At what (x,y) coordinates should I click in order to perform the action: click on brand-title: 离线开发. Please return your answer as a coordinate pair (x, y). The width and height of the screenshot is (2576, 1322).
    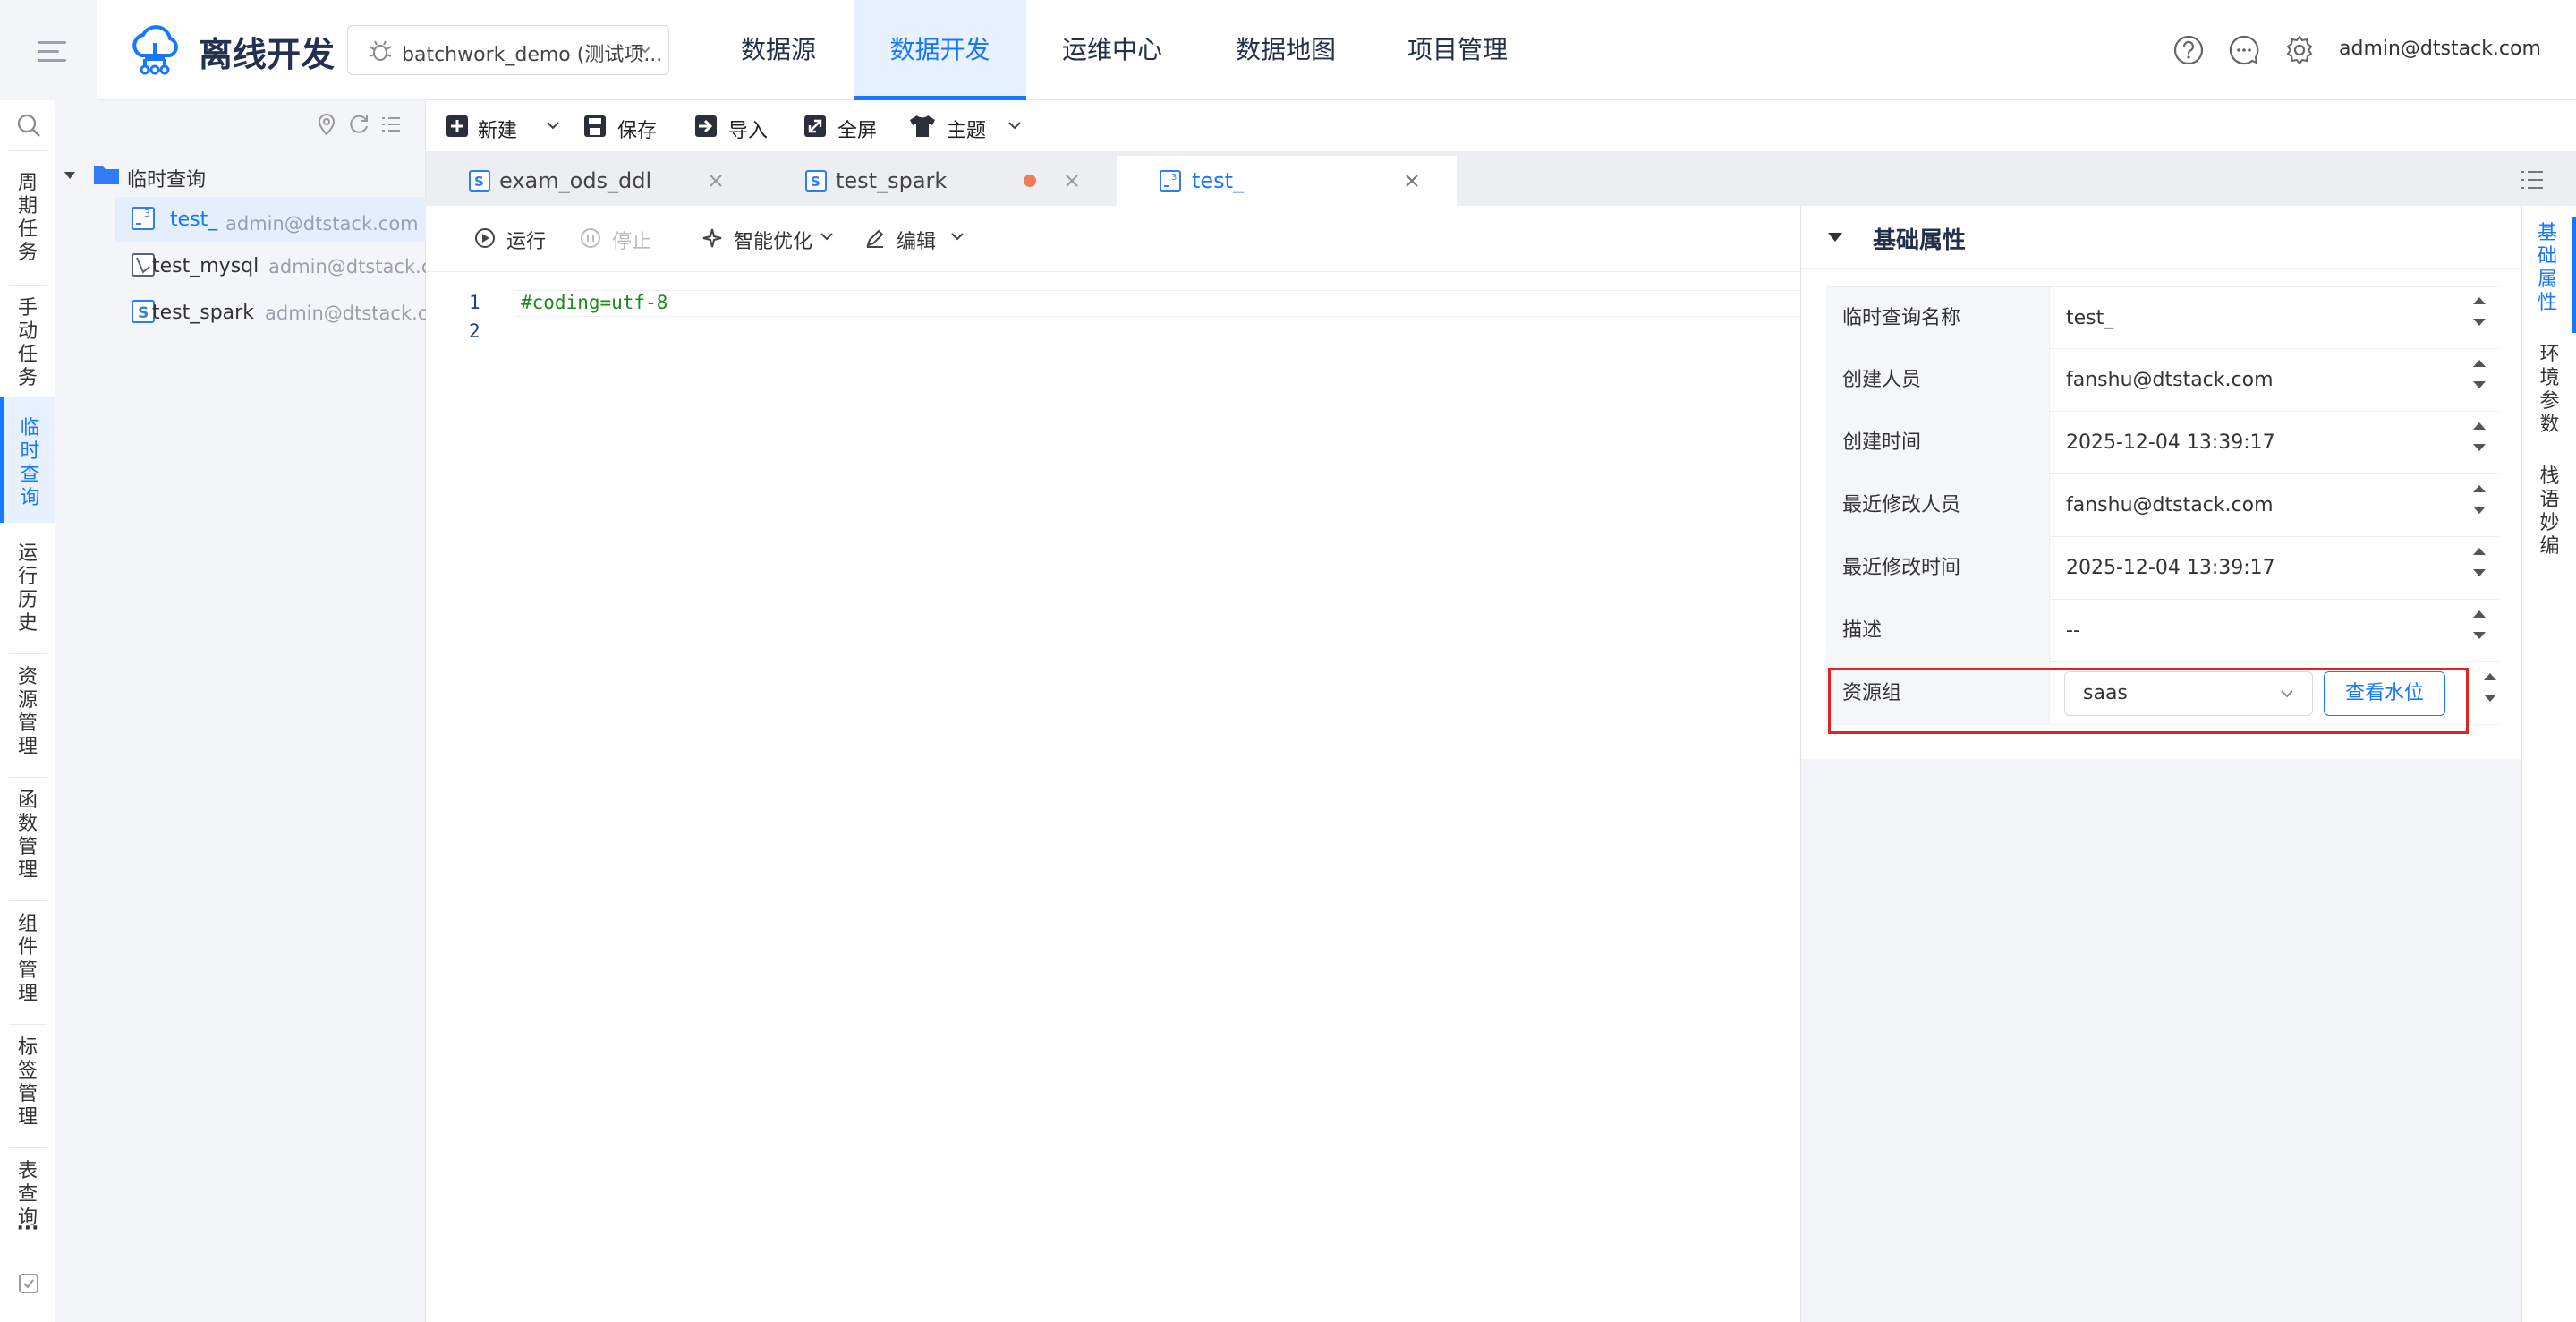
    Looking at the image, I should click on (267, 55).